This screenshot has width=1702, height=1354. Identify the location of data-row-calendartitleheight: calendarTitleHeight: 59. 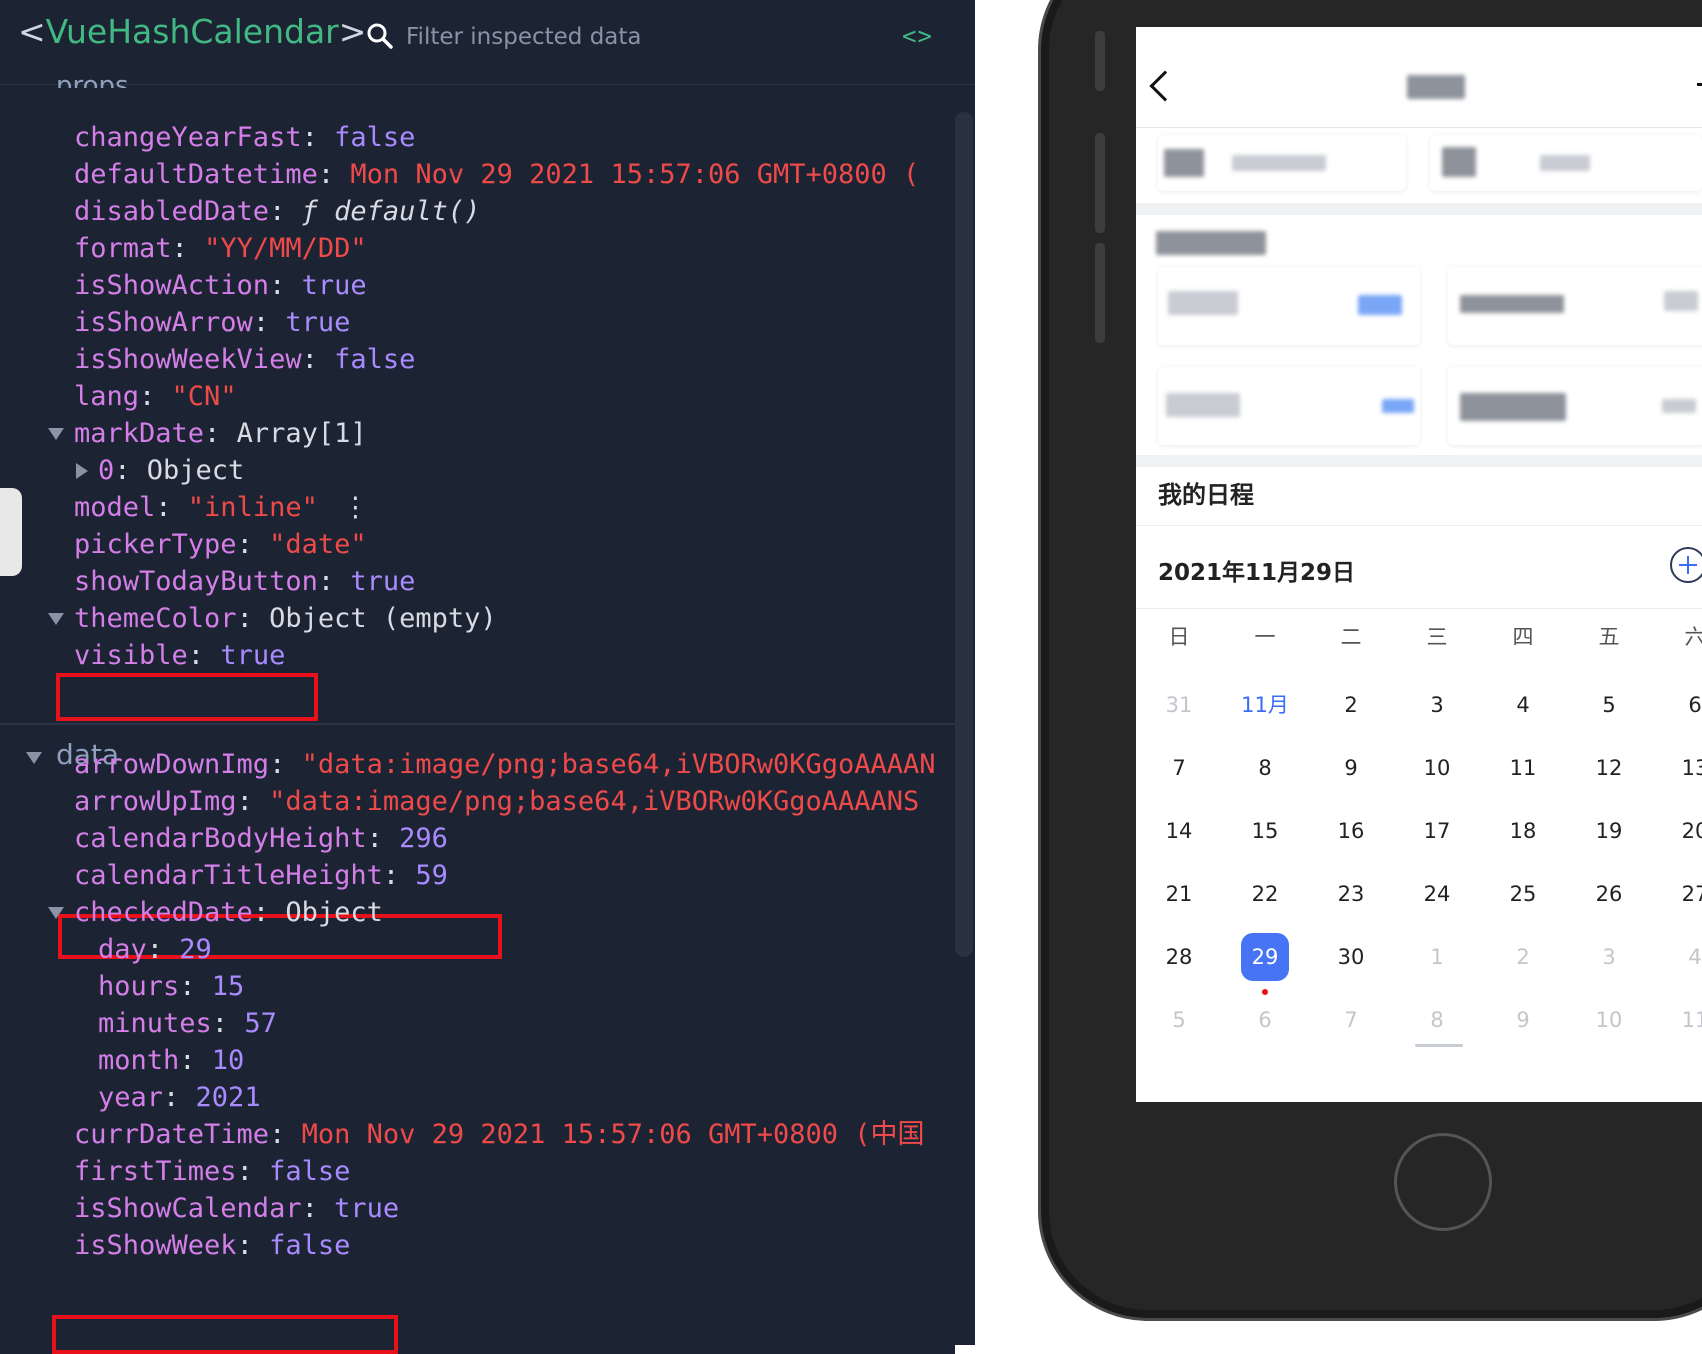
(261, 876).